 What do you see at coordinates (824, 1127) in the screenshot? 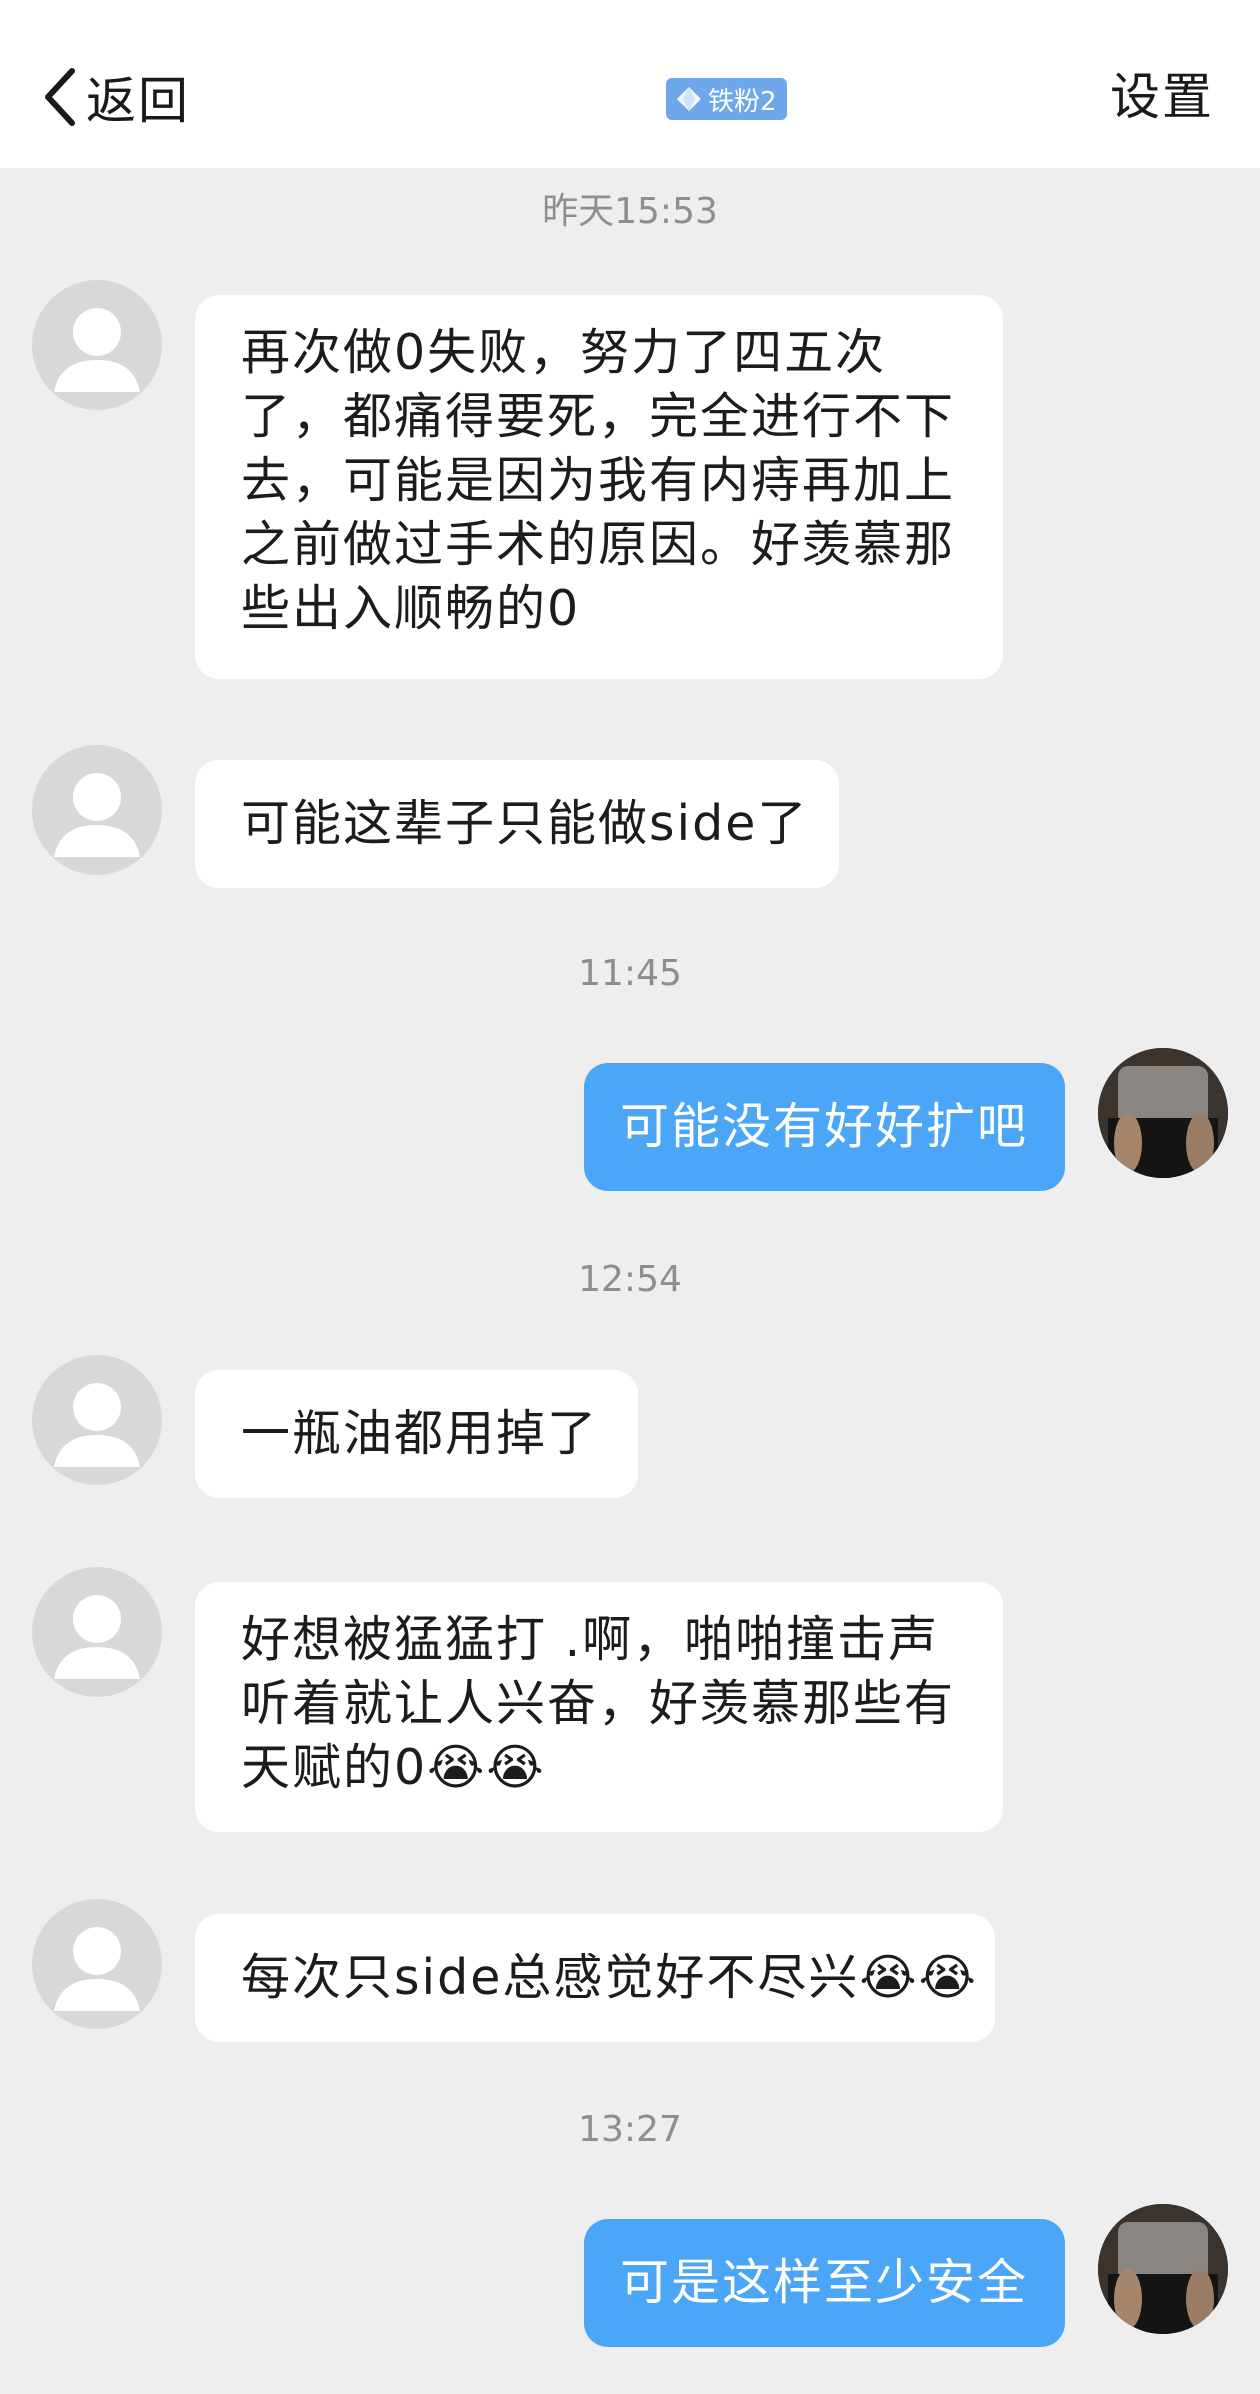
I see `message-bubble-outgoing: 可能没有好好扩吧` at bounding box center [824, 1127].